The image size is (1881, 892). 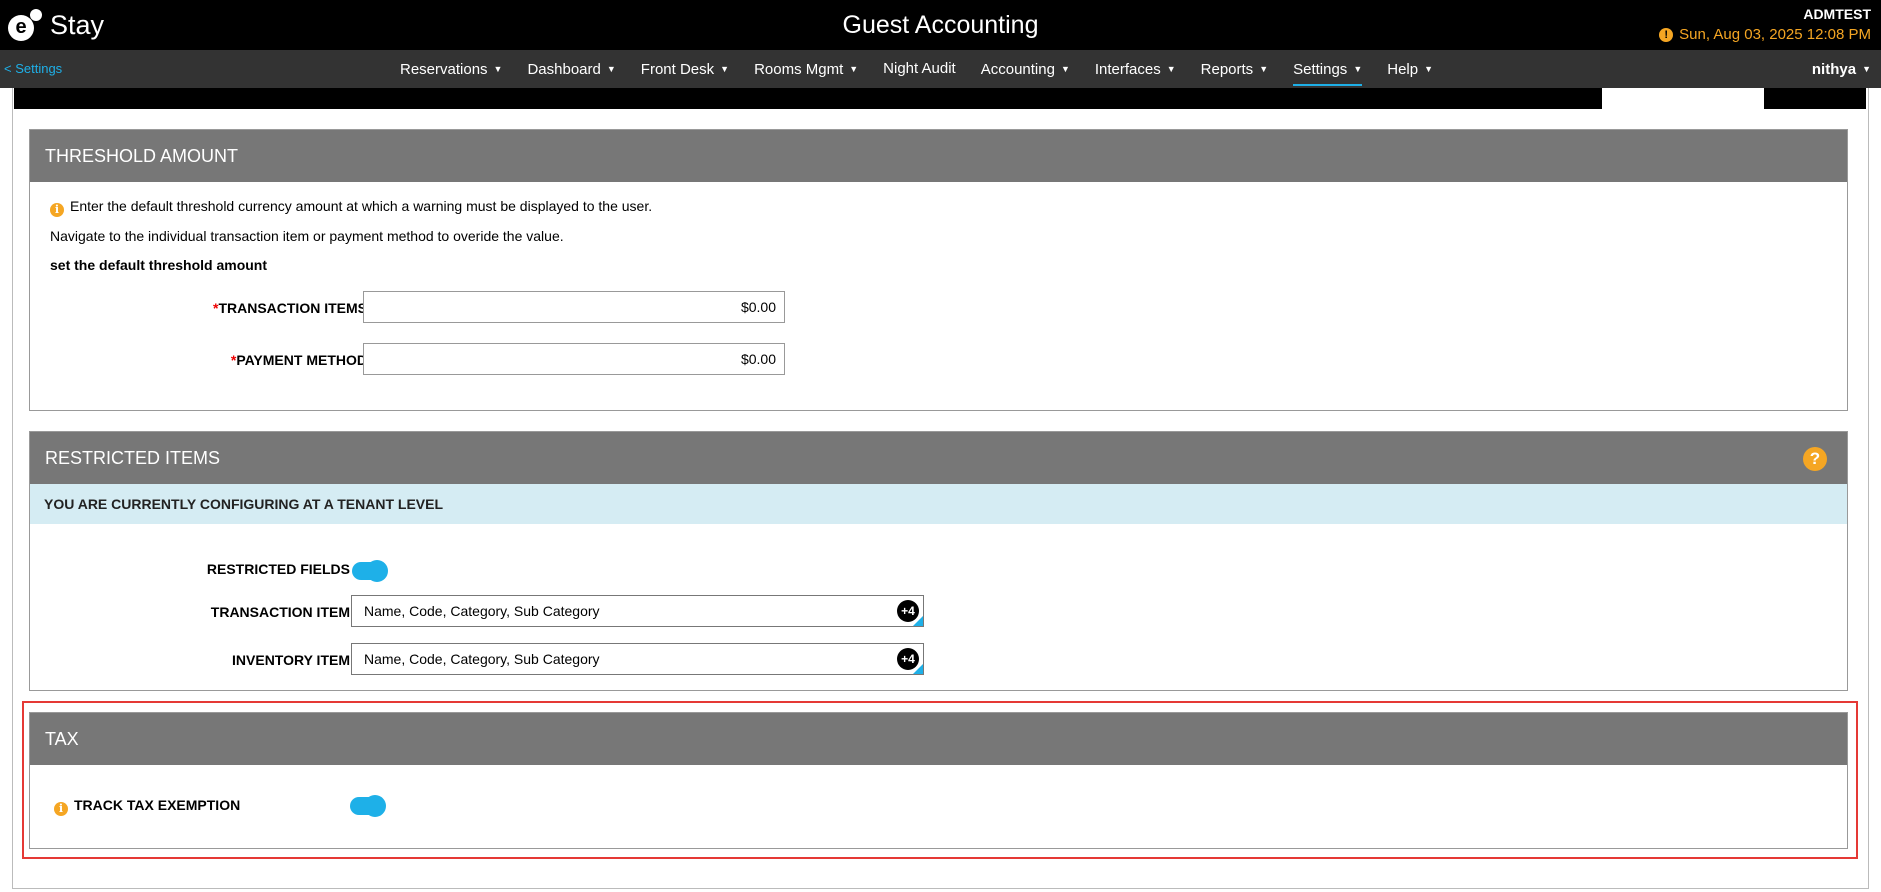 I want to click on nav-item-label: Reservations, so click(x=444, y=69).